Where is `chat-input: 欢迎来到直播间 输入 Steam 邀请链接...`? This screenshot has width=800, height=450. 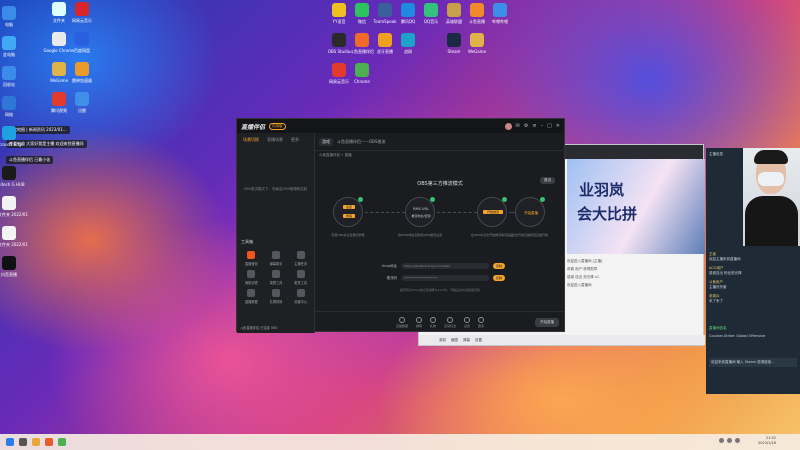 chat-input: 欢迎来到直播间 输入 Steam 邀请链接... is located at coordinates (753, 362).